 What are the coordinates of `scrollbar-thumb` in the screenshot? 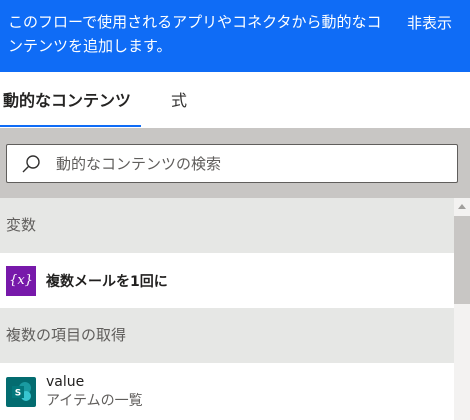 It's located at (462, 260).